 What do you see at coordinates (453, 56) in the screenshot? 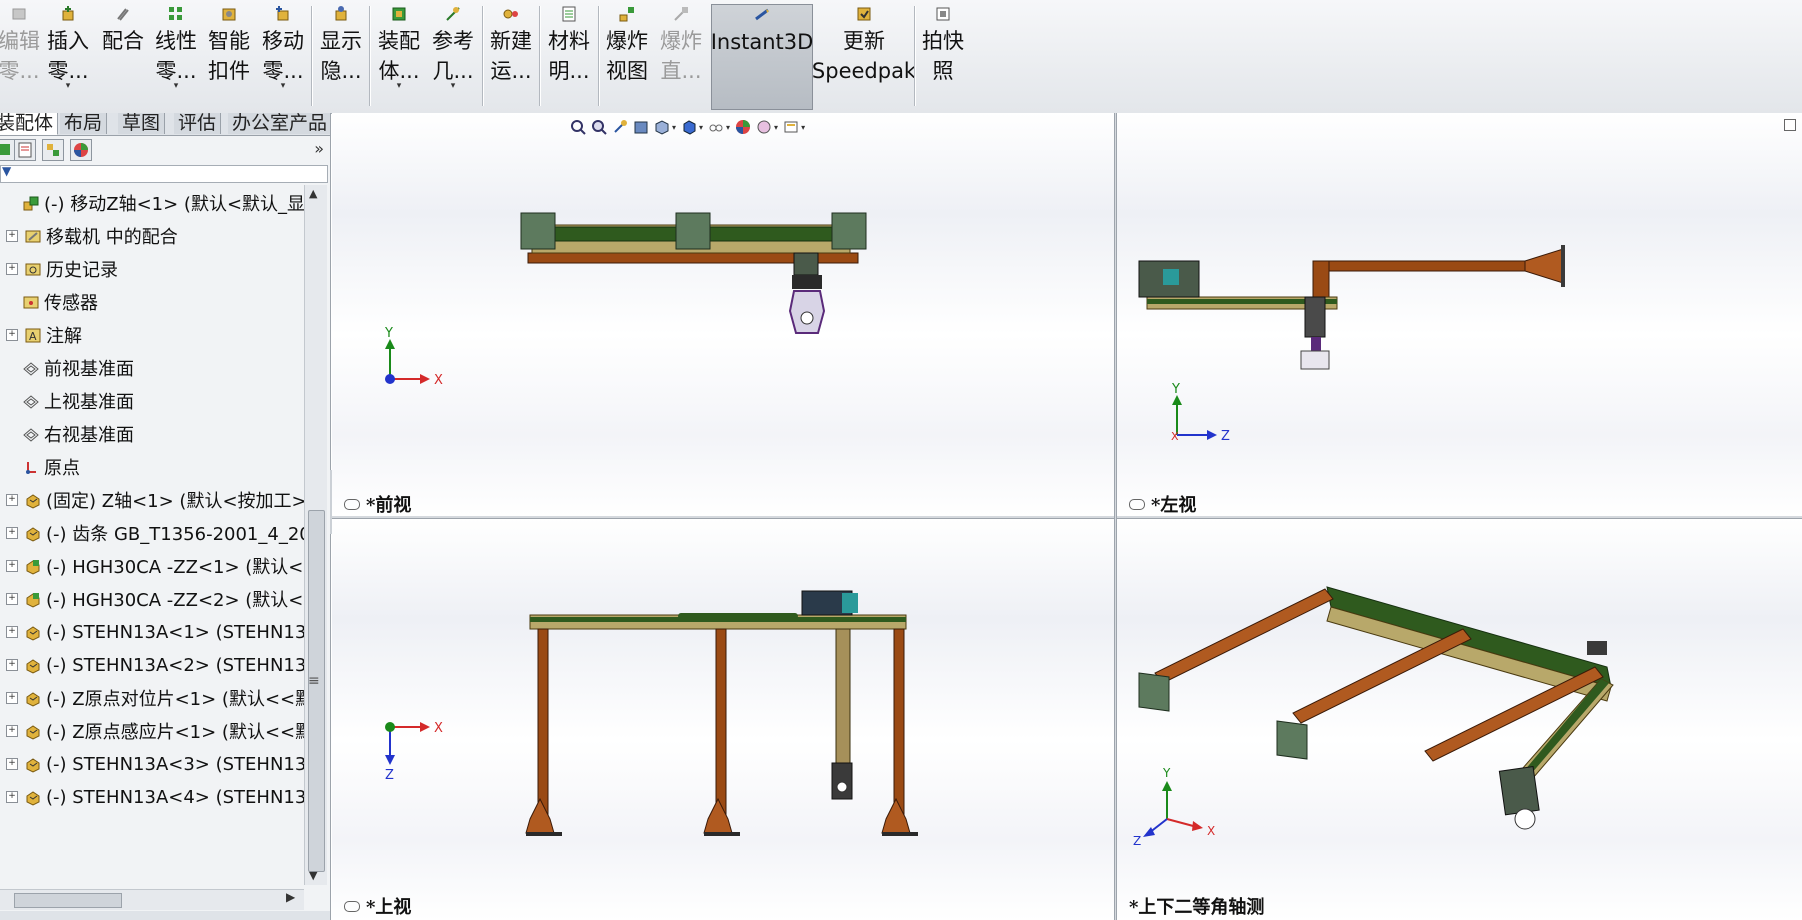
I see `reference-geometry-button: 参考 几... ▾` at bounding box center [453, 56].